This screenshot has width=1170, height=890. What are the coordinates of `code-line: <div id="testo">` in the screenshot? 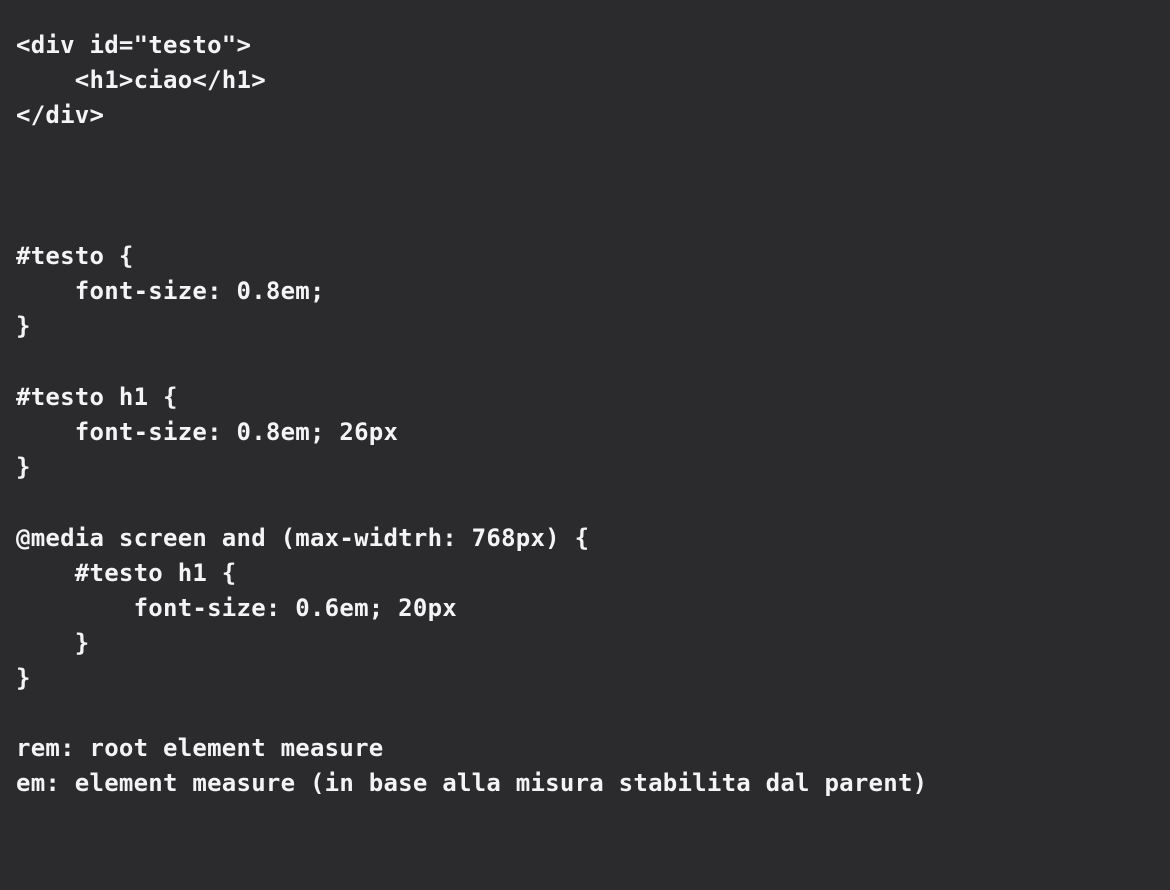 It's located at (134, 45).